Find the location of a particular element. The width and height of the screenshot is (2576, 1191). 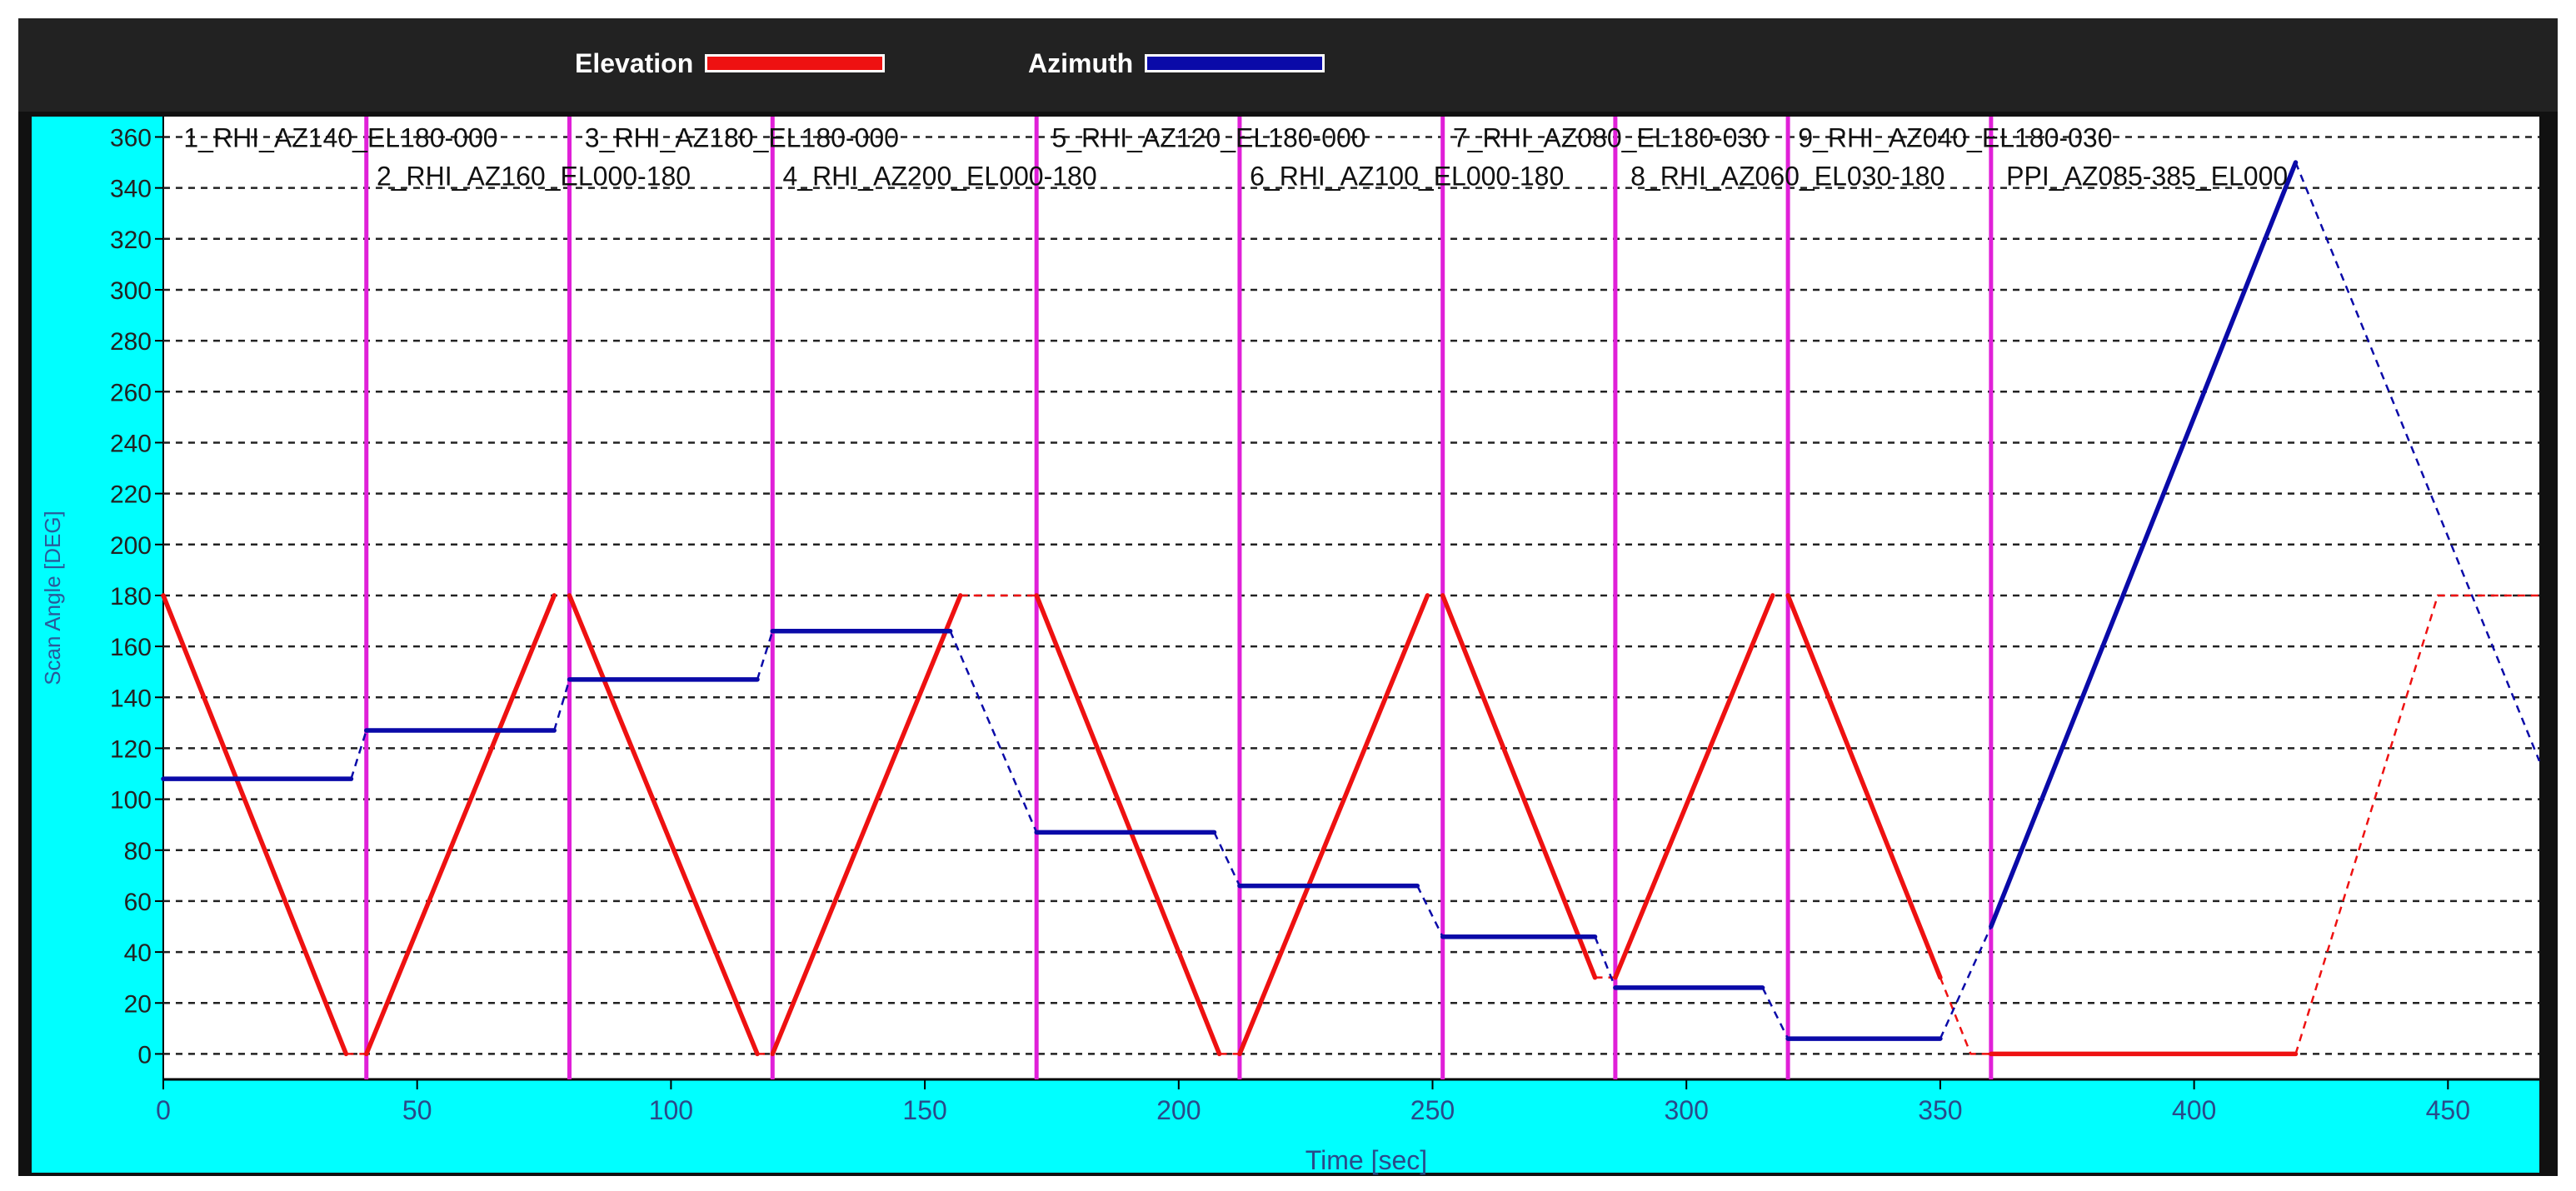

x-axis-label: Time [sec] is located at coordinates (1366, 1160).